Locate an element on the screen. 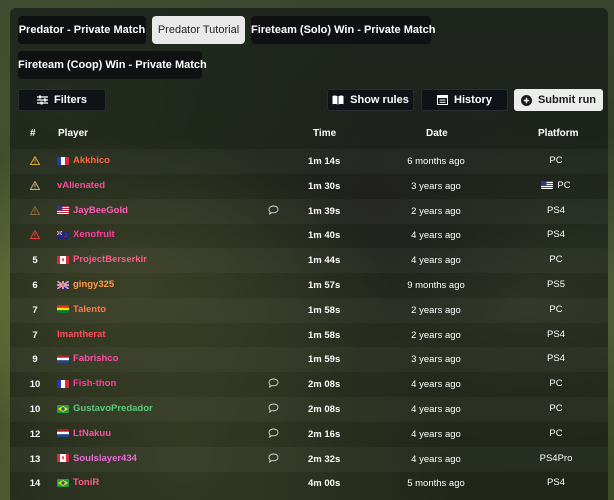 The height and width of the screenshot is (500, 614). header-platform: Platform is located at coordinates (558, 133).